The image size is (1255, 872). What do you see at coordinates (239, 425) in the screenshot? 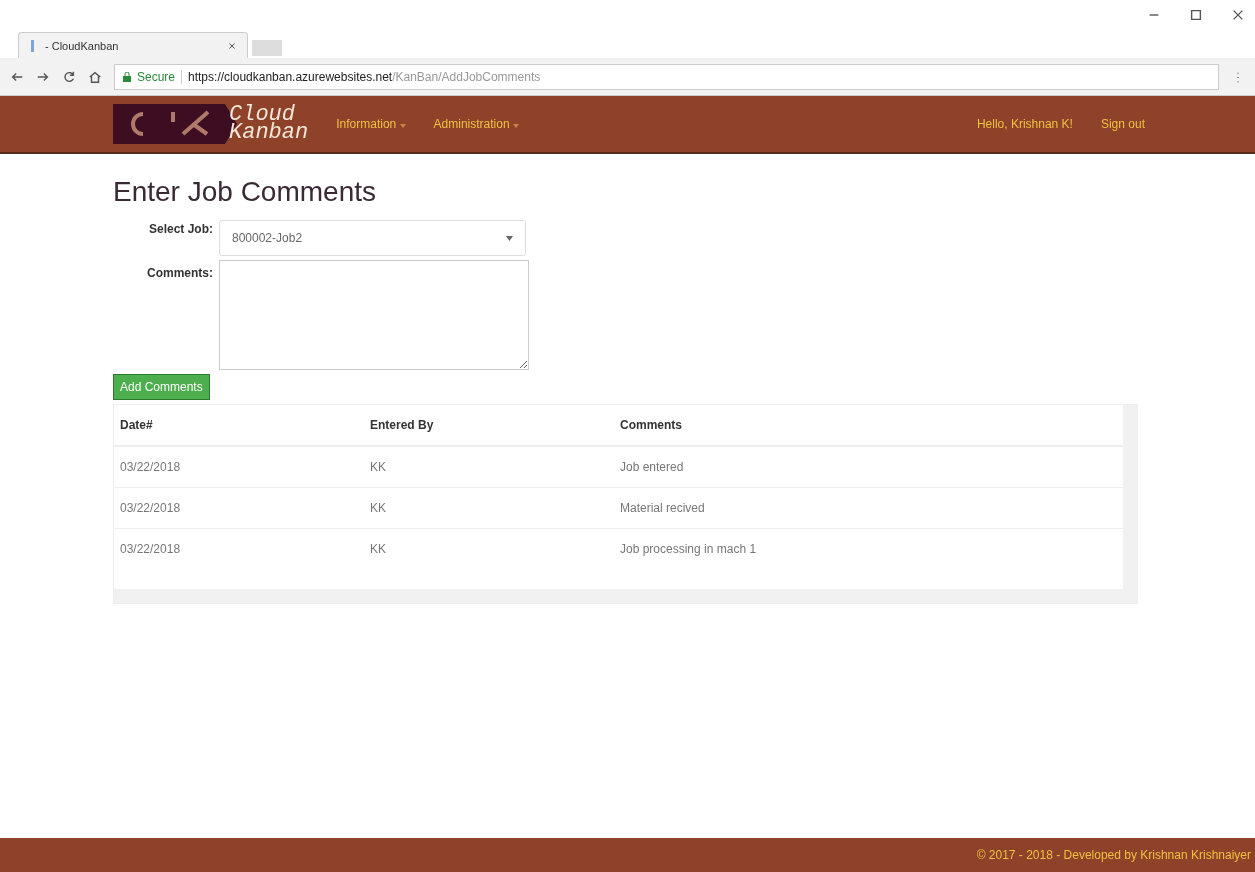
I see `column-header: Date#` at bounding box center [239, 425].